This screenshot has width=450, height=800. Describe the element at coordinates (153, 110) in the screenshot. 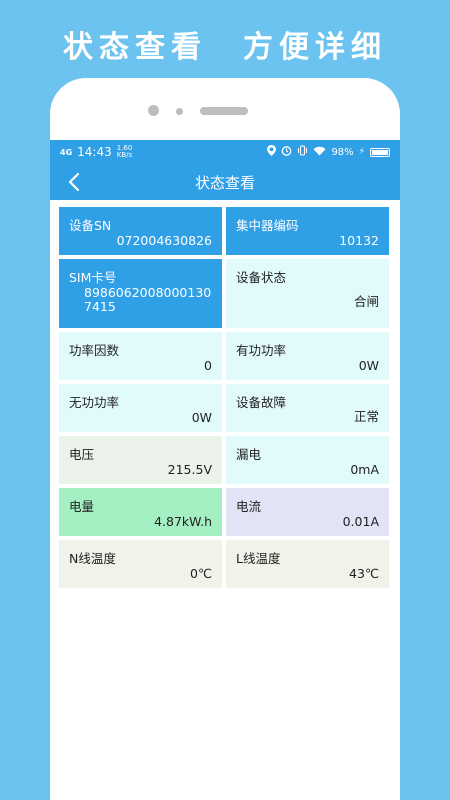

I see `front-camera` at that location.